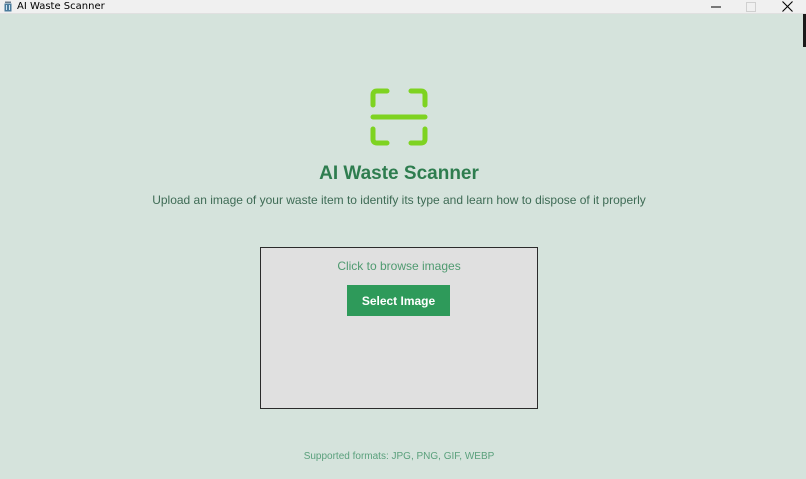 This screenshot has width=806, height=479. I want to click on window-title: AI Waste Scanner, so click(61, 6).